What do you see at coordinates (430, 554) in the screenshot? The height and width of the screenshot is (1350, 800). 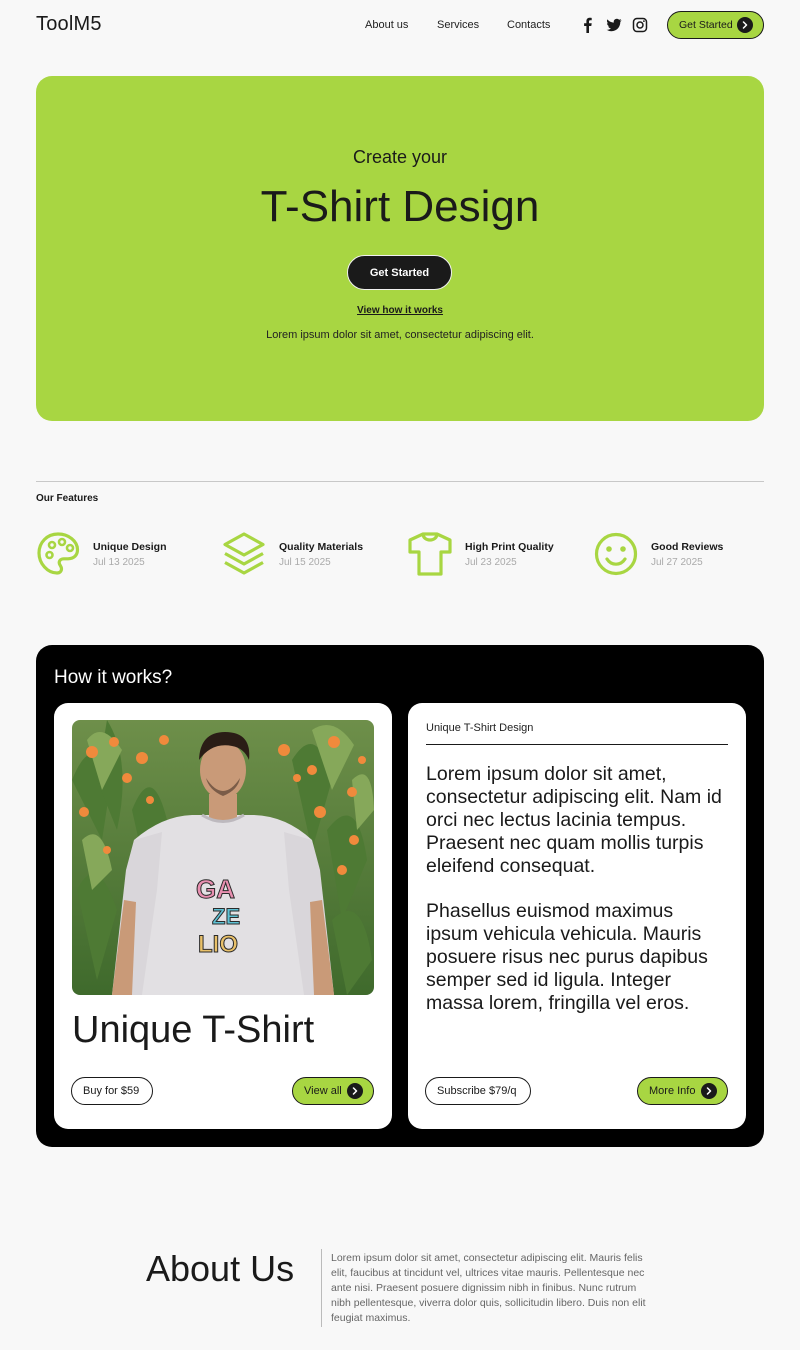 I see `tshirt-icon` at bounding box center [430, 554].